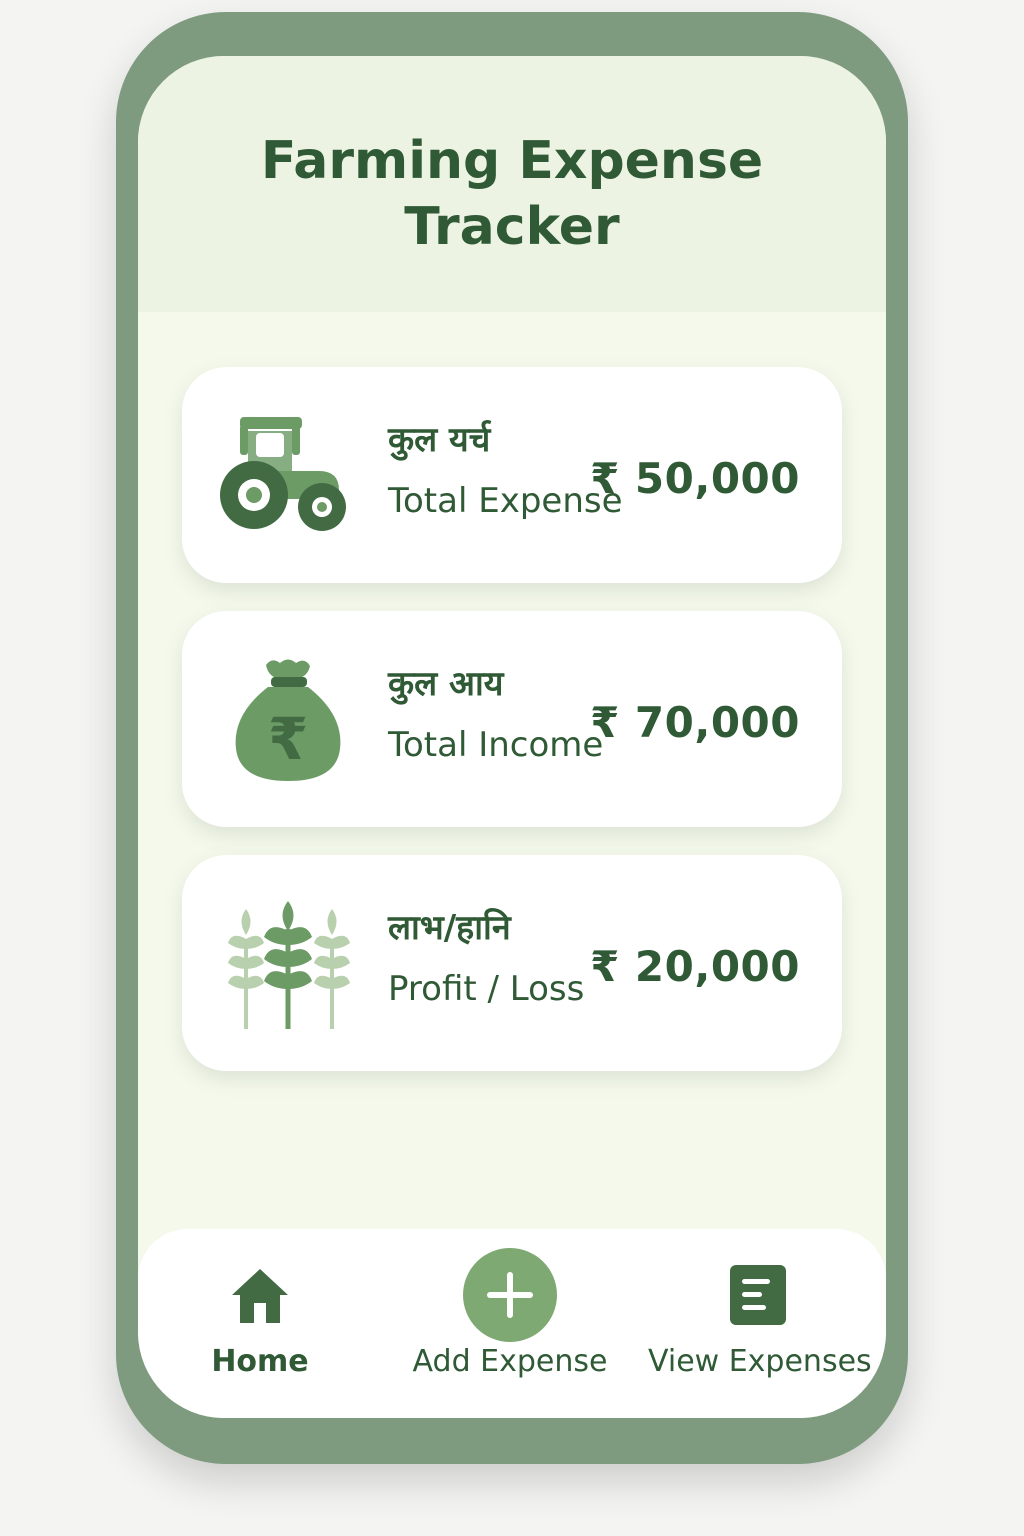 Image resolution: width=1024 pixels, height=1536 pixels. Describe the element at coordinates (288, 966) in the screenshot. I see `wheat-icon` at that location.